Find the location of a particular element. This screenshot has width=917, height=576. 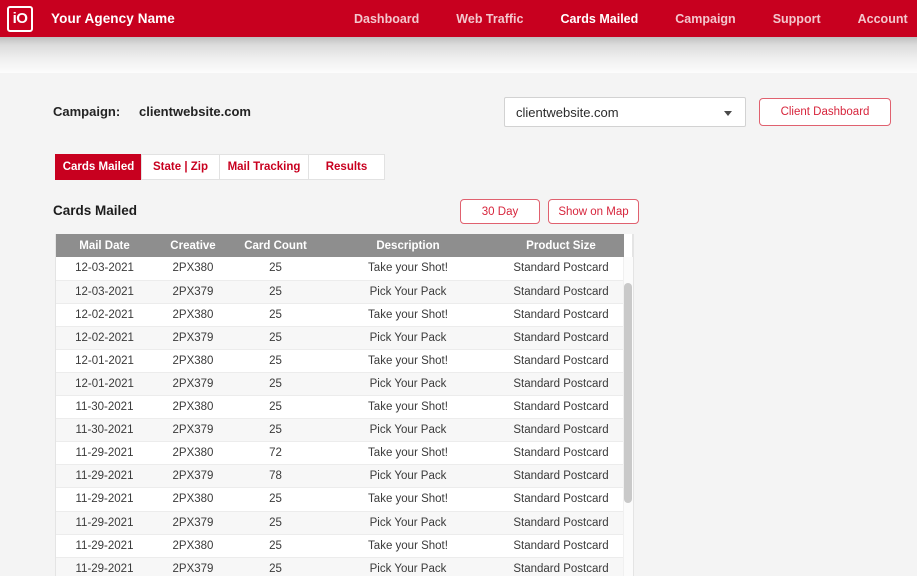

nav-link-support: Support is located at coordinates (797, 19).